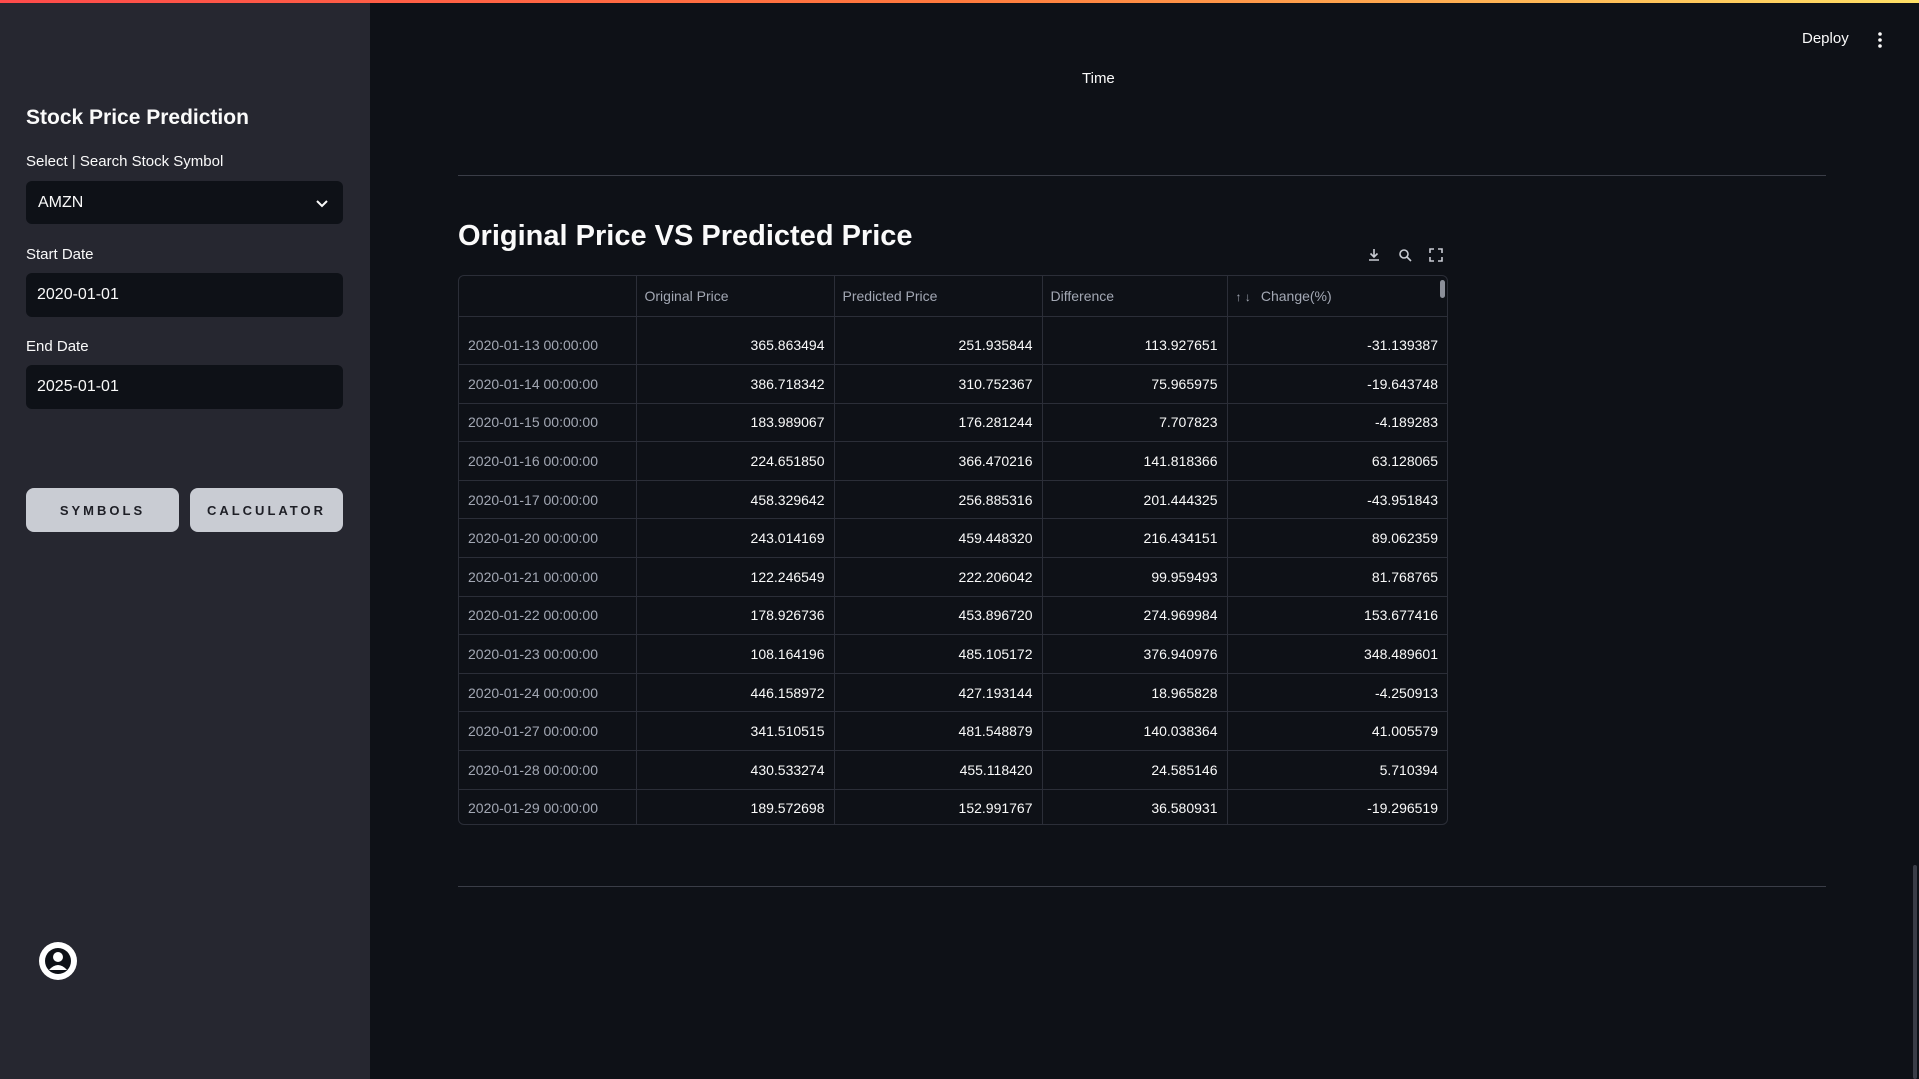 The height and width of the screenshot is (1079, 1919). What do you see at coordinates (1374, 255) in the screenshot?
I see `download-icon` at bounding box center [1374, 255].